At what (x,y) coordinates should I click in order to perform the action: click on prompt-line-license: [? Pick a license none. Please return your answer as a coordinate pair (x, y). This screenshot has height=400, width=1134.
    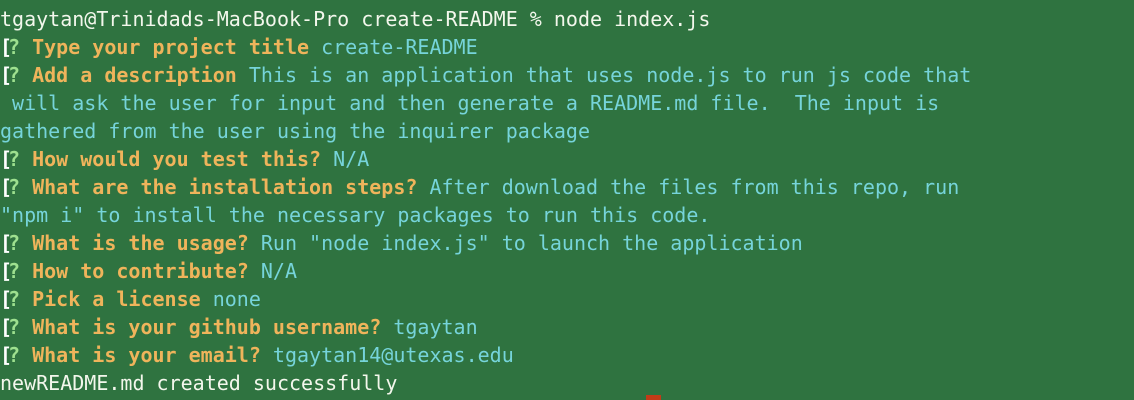
    Looking at the image, I should click on (130, 299).